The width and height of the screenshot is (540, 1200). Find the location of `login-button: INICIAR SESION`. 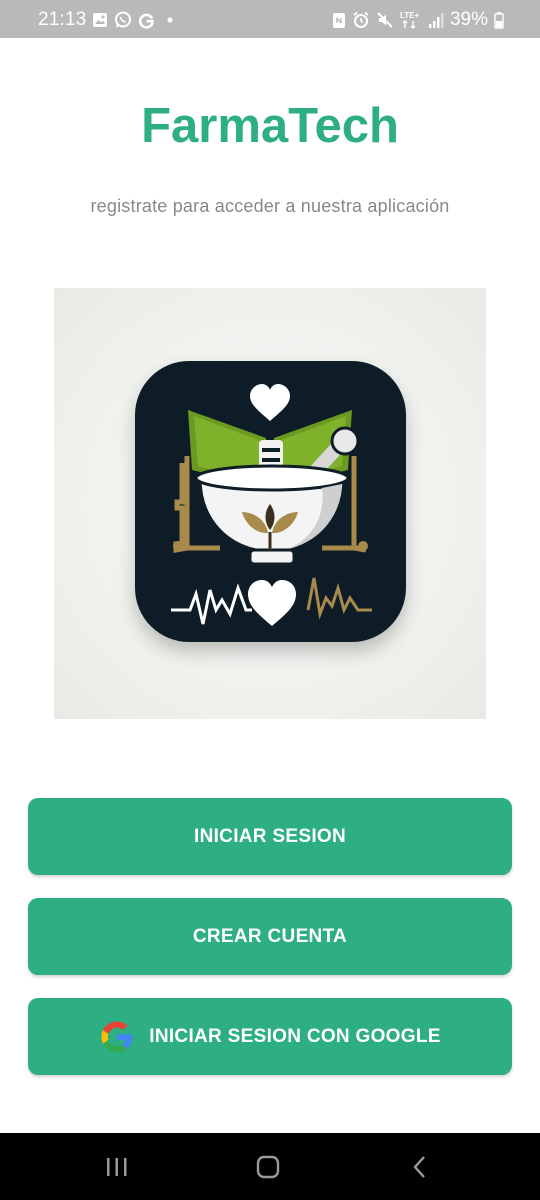

login-button: INICIAR SESION is located at coordinates (270, 836).